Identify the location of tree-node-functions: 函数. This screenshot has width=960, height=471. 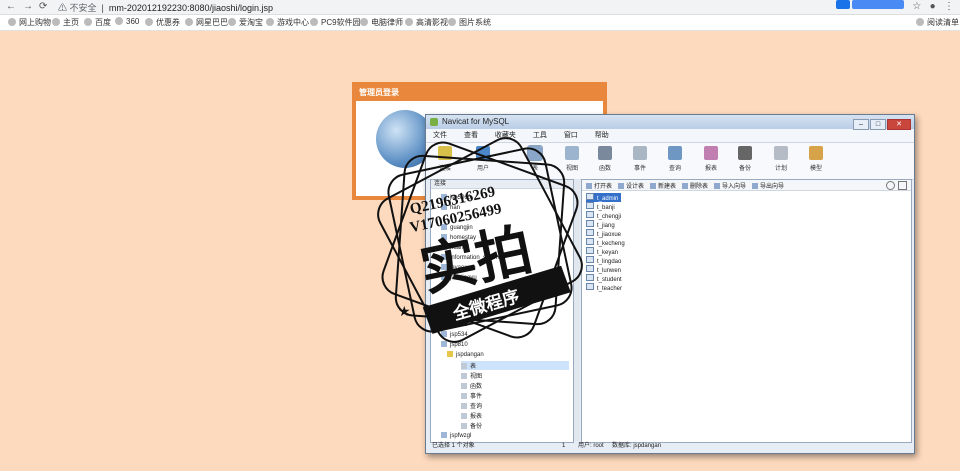
(471, 385).